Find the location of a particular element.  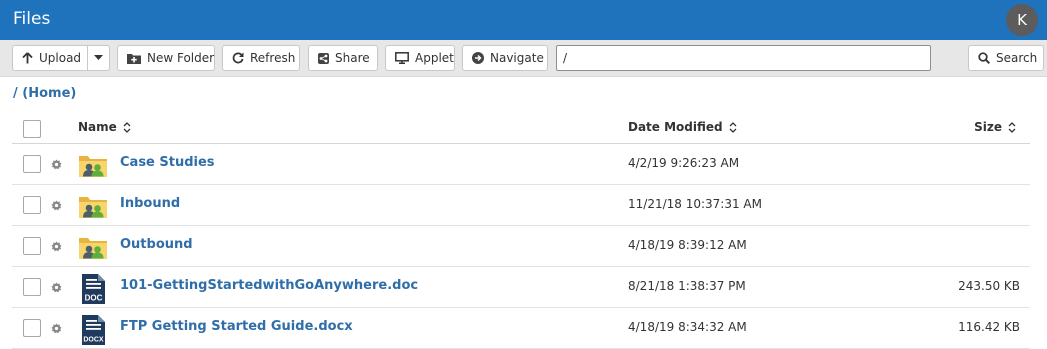

upload-dropdown-button is located at coordinates (99, 58).